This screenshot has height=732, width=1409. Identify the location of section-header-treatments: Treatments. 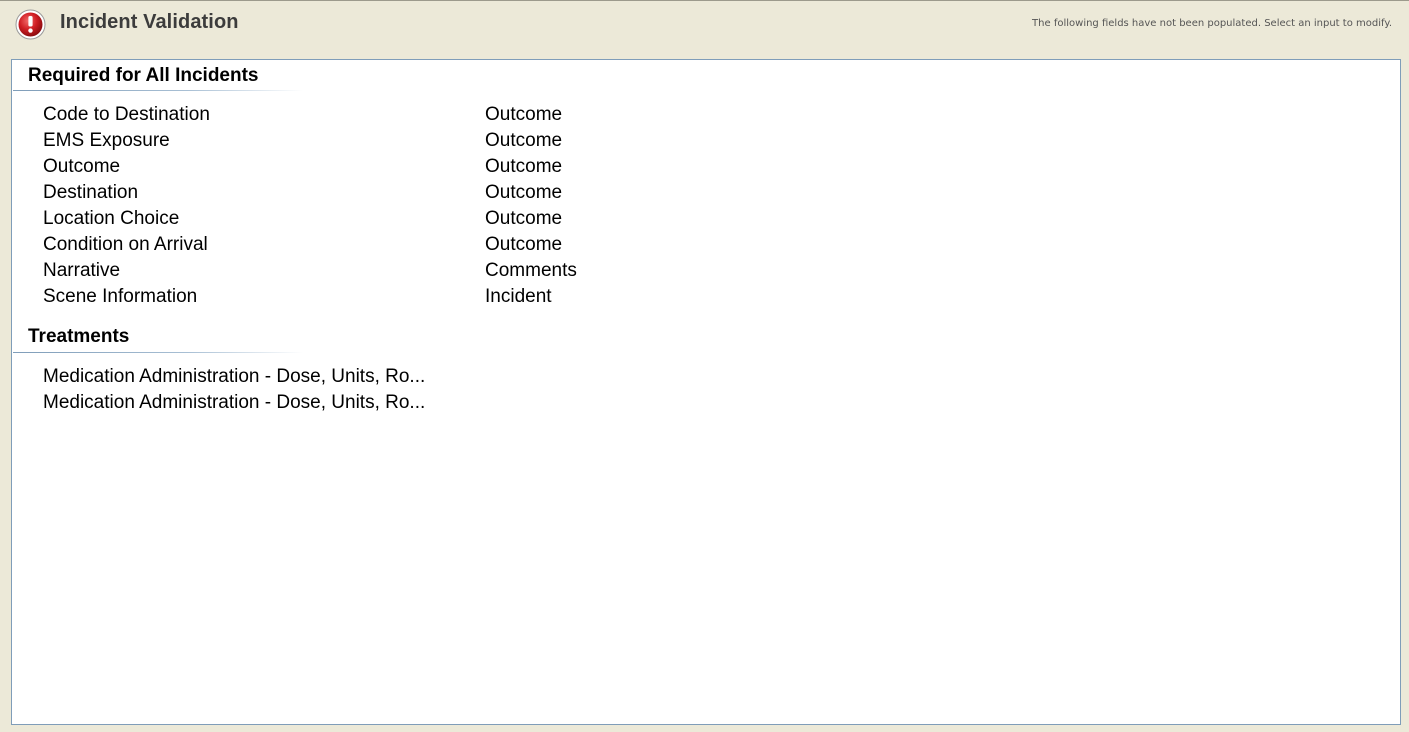
(79, 336).